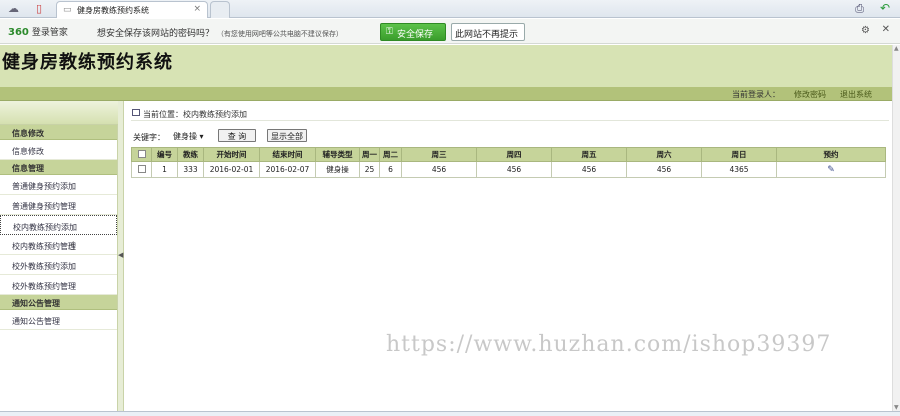  Describe the element at coordinates (149, 137) in the screenshot. I see `keyword-label: 关键字：` at that location.